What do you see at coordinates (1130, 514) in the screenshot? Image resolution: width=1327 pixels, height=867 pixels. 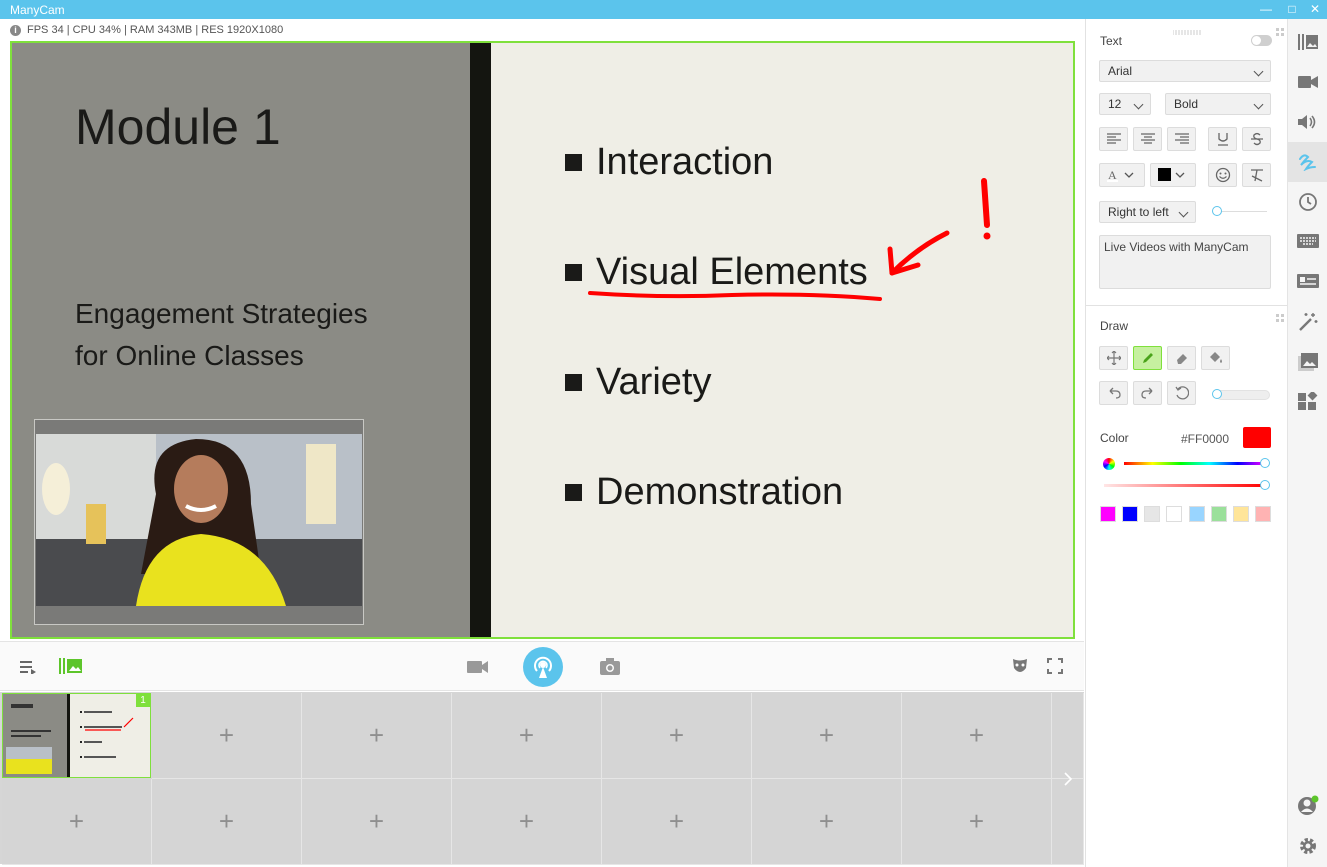 I see `color-swatch-blue` at bounding box center [1130, 514].